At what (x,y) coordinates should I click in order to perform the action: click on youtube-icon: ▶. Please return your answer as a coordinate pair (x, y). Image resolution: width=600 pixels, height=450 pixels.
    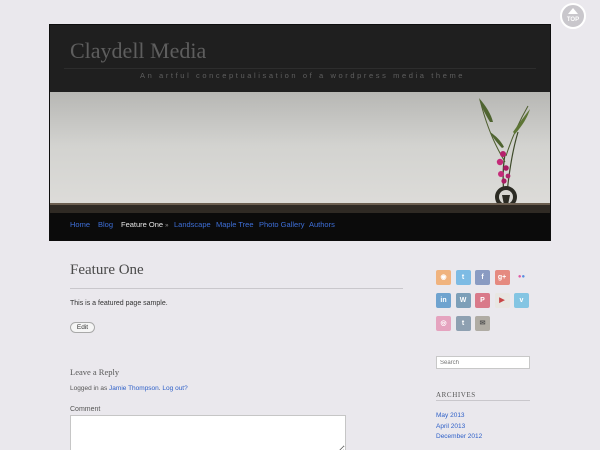
    Looking at the image, I should click on (502, 300).